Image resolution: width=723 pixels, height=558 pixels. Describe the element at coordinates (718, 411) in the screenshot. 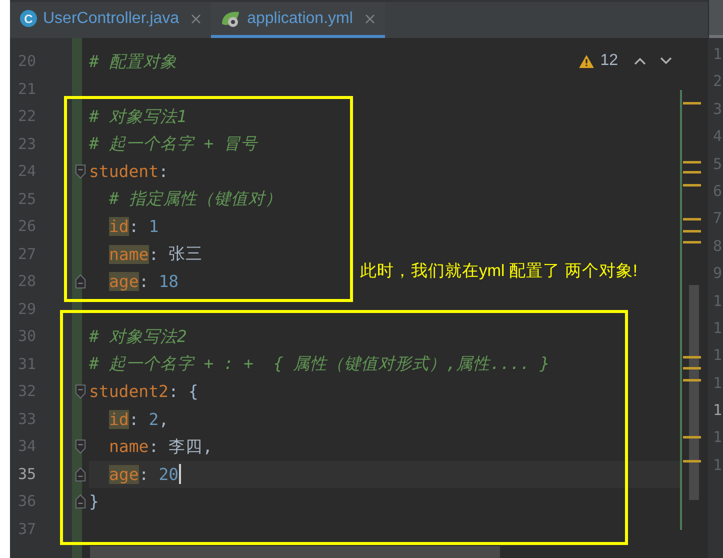

I see `line-number: 1` at that location.